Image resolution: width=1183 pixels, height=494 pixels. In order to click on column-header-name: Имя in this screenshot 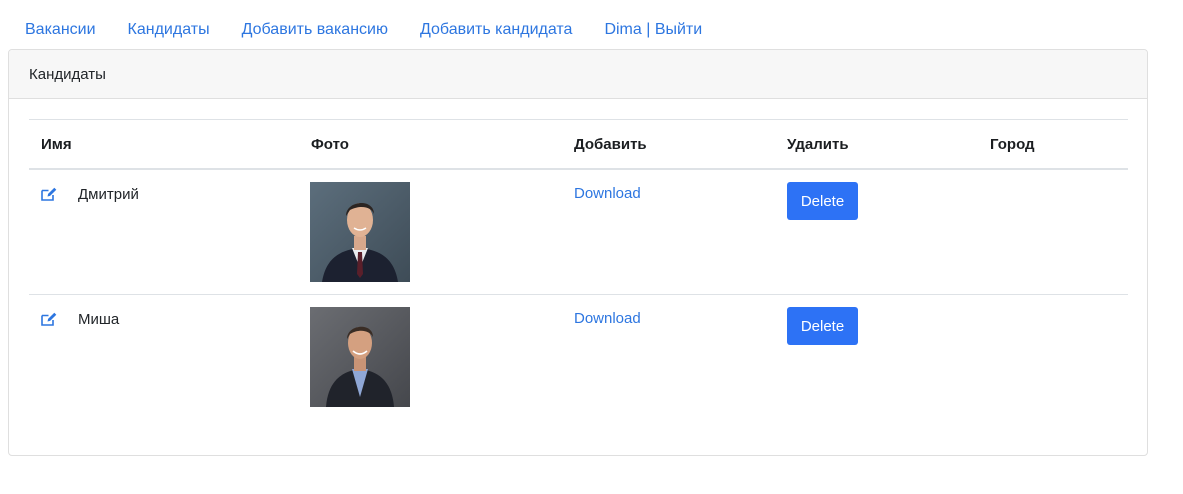, I will do `click(56, 144)`.